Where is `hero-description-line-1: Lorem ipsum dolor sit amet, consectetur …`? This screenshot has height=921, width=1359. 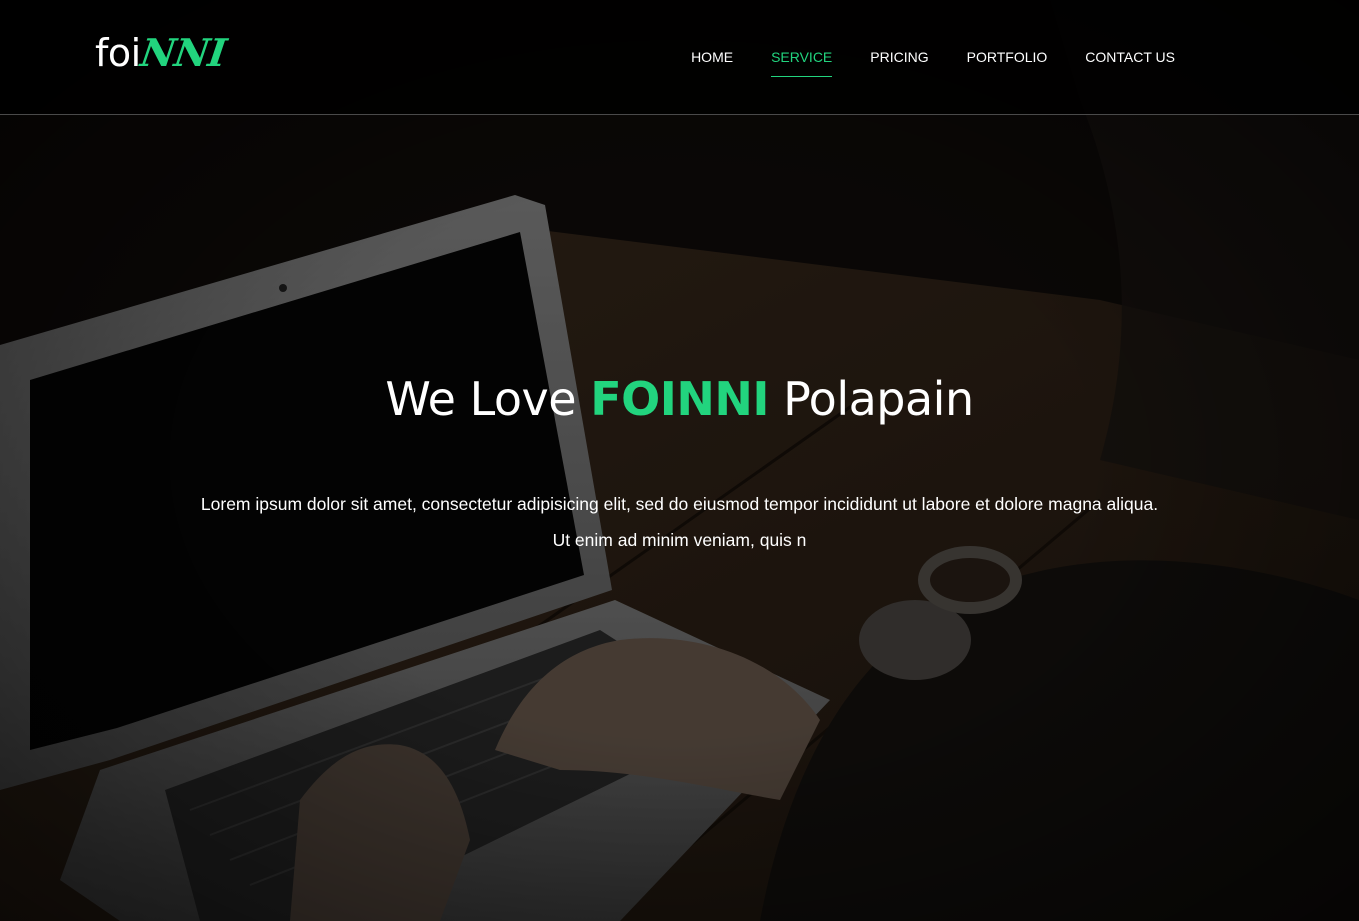 hero-description-line-1: Lorem ipsum dolor sit amet, consectetur … is located at coordinates (679, 504).